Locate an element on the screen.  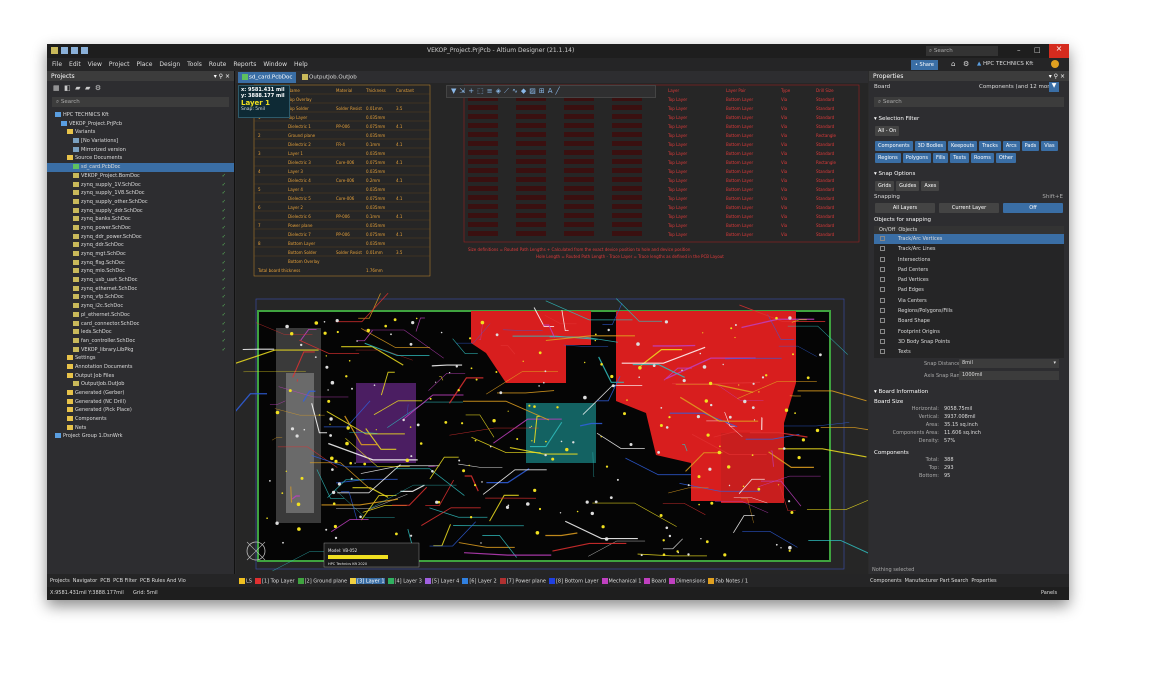
filter-fills-button: Fills is located at coordinates (941, 158).